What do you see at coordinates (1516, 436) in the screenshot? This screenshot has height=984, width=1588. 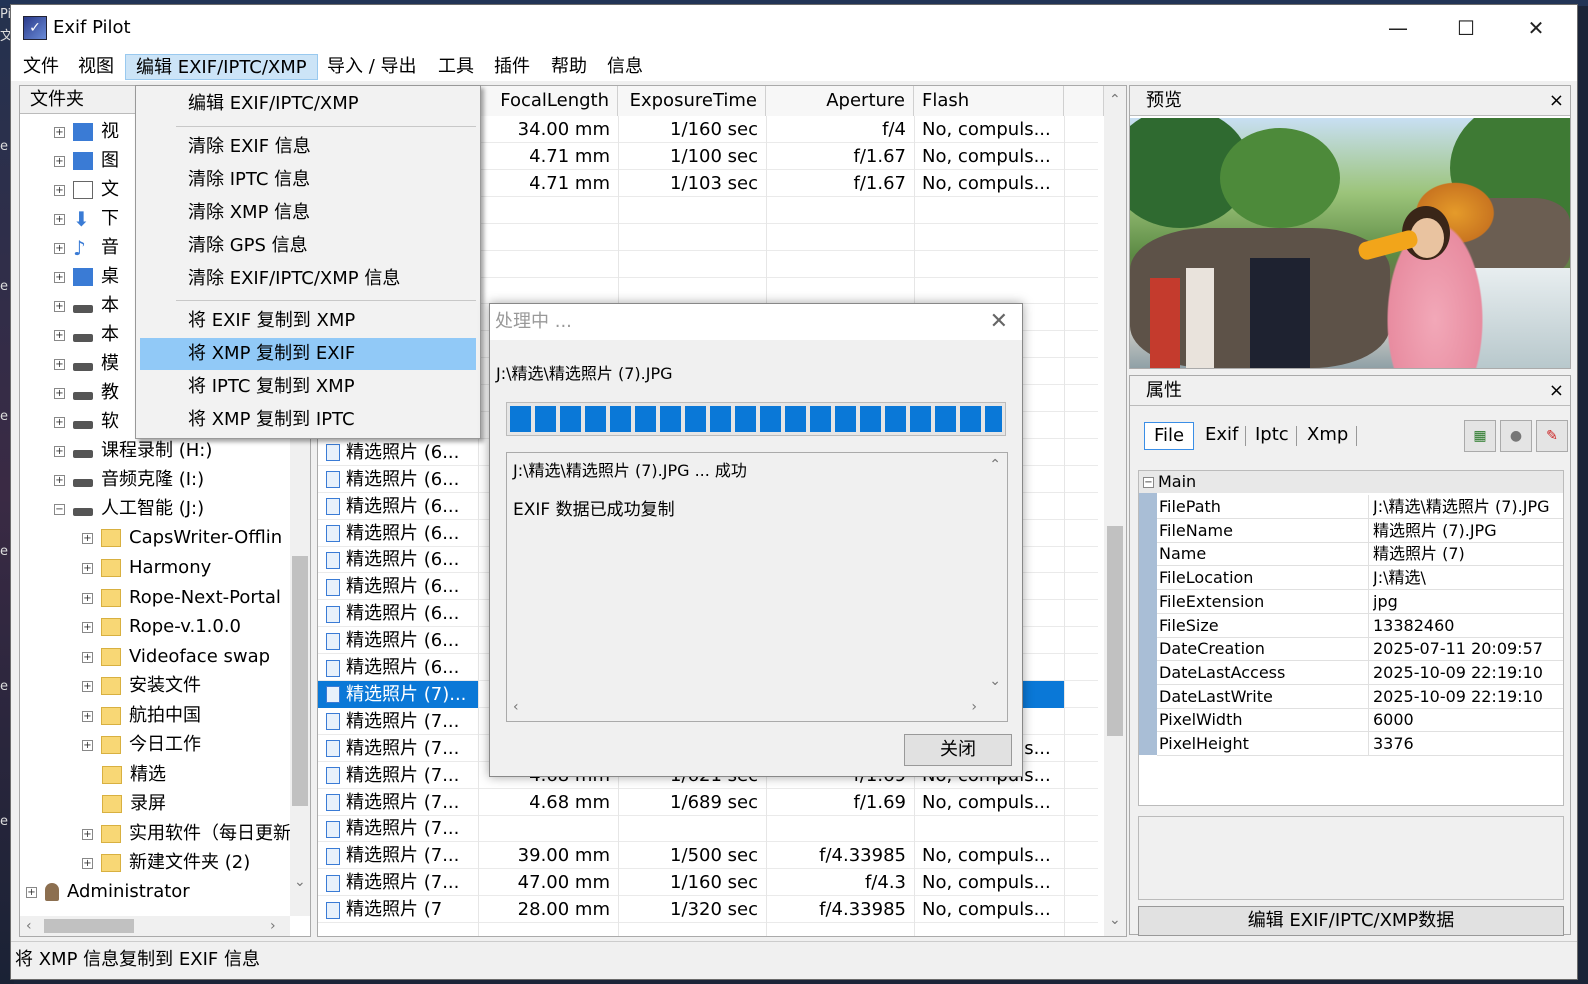 I see `globe-icon: ●` at bounding box center [1516, 436].